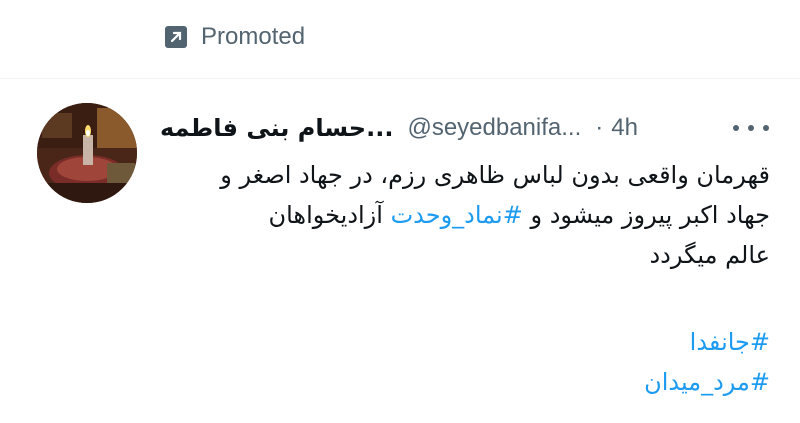 The height and width of the screenshot is (423, 800). What do you see at coordinates (624, 128) in the screenshot?
I see `tweet-timestamp: 4h` at bounding box center [624, 128].